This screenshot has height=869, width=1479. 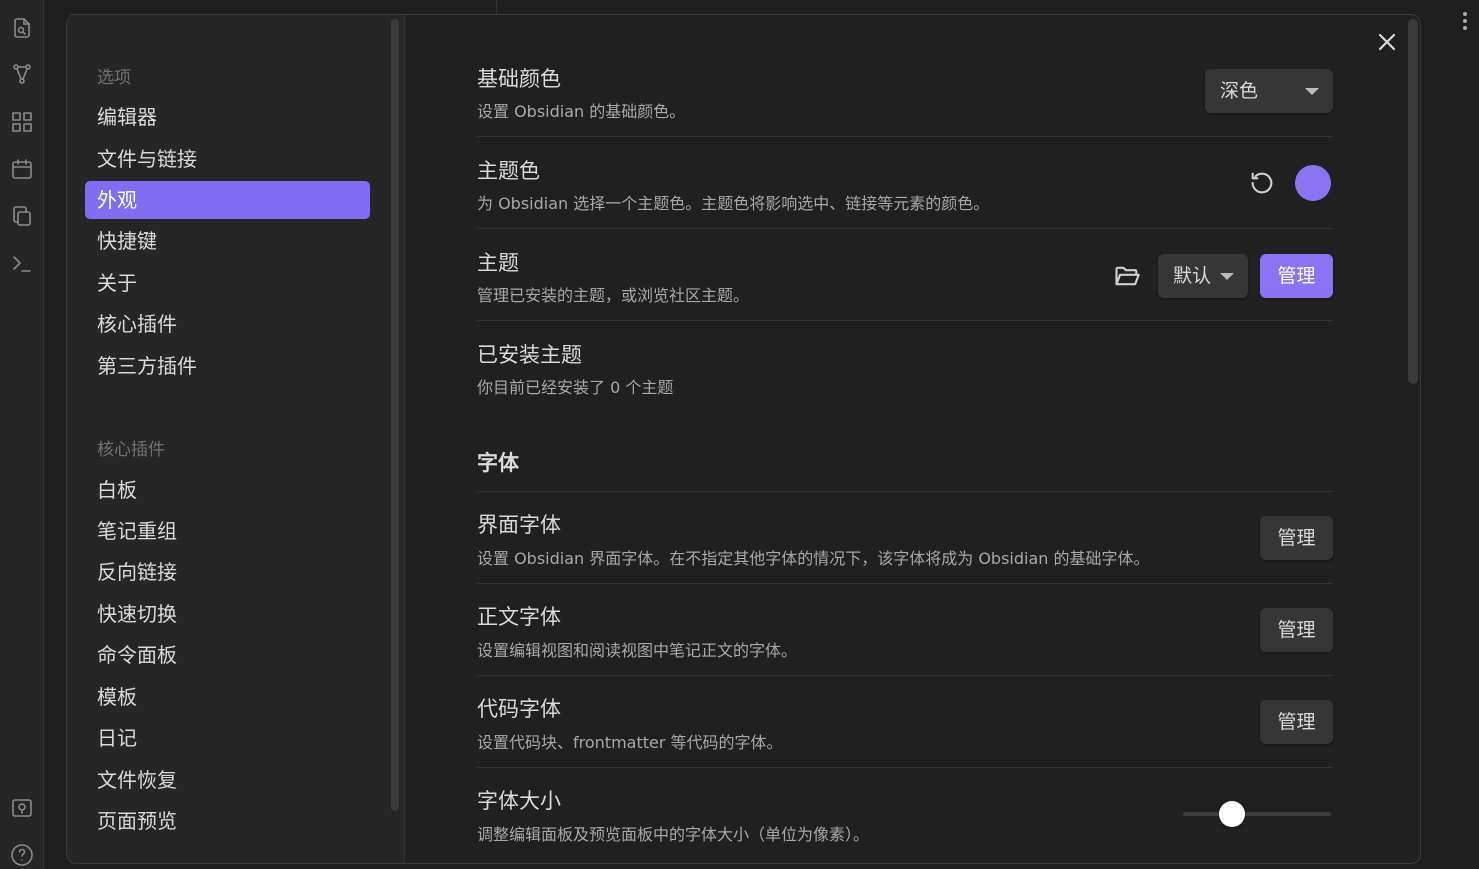 What do you see at coordinates (1269, 91) in the screenshot?
I see `base-color-dropdown: 深色` at bounding box center [1269, 91].